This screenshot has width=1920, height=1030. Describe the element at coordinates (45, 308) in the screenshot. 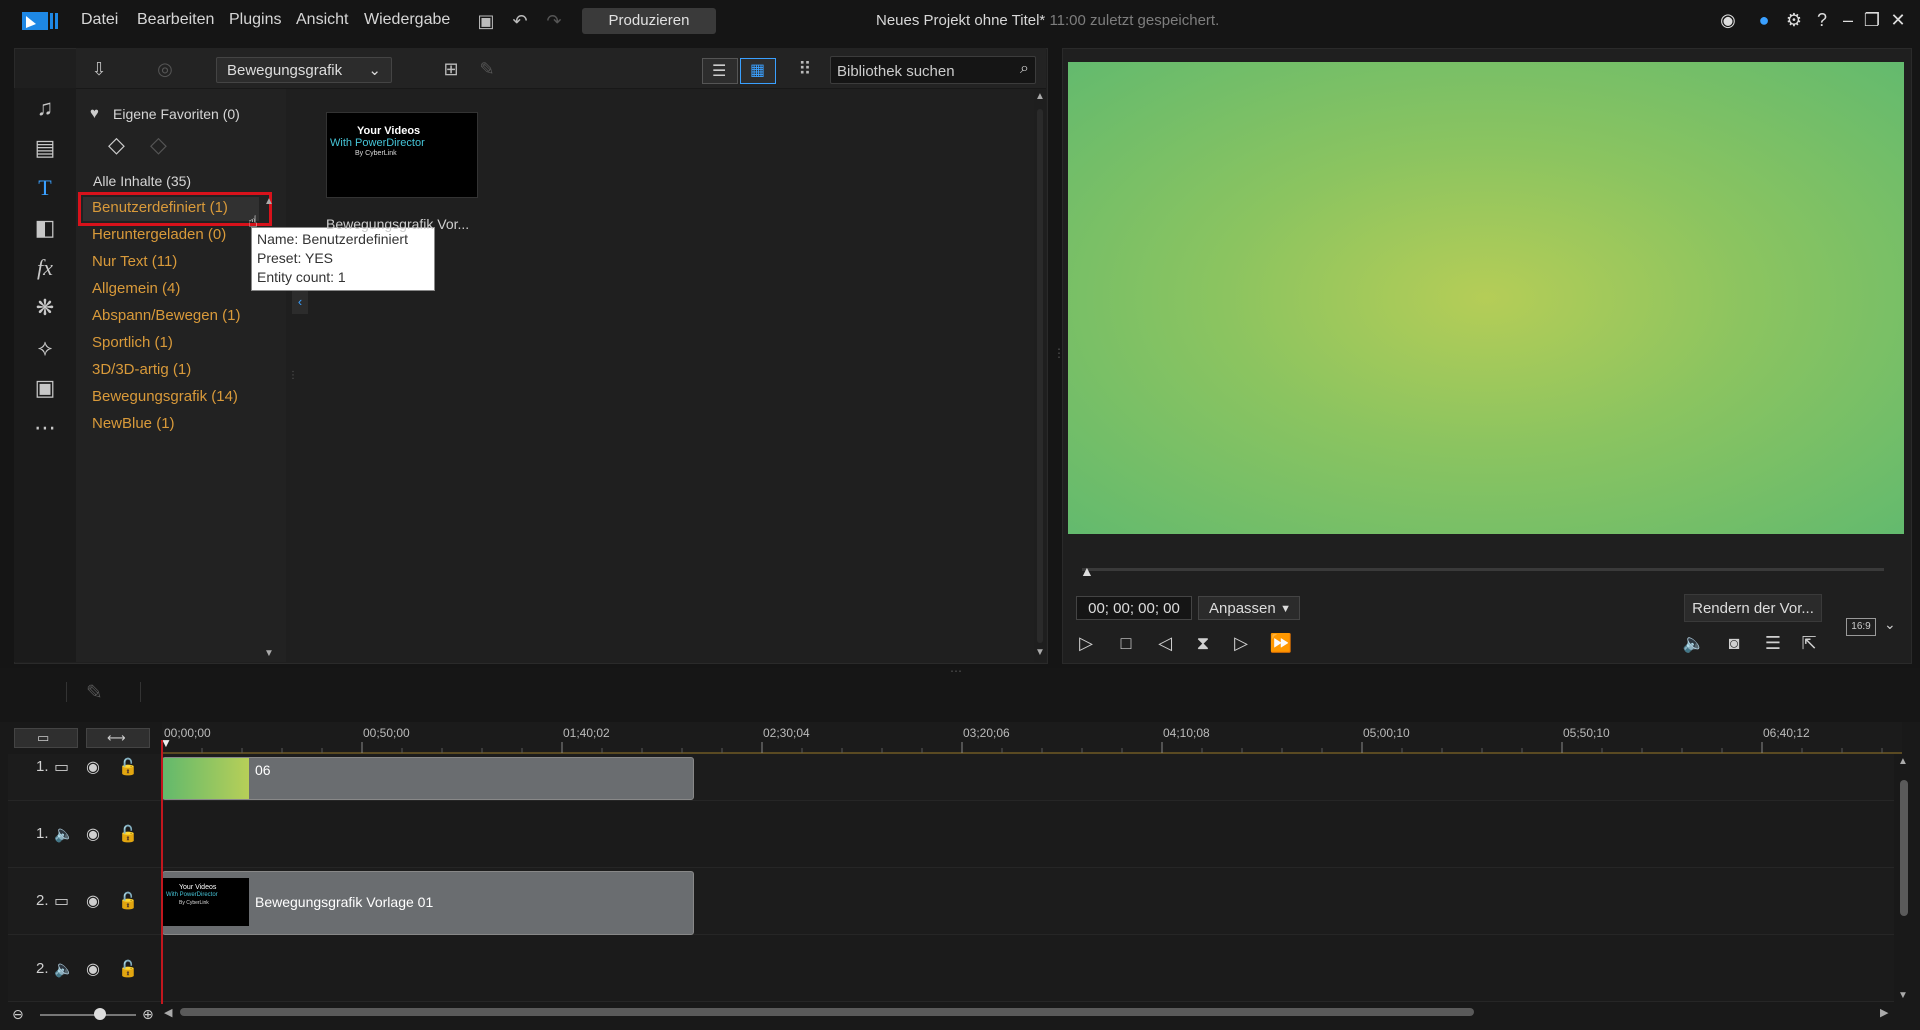

I see `pip-room-icon: ❋` at that location.